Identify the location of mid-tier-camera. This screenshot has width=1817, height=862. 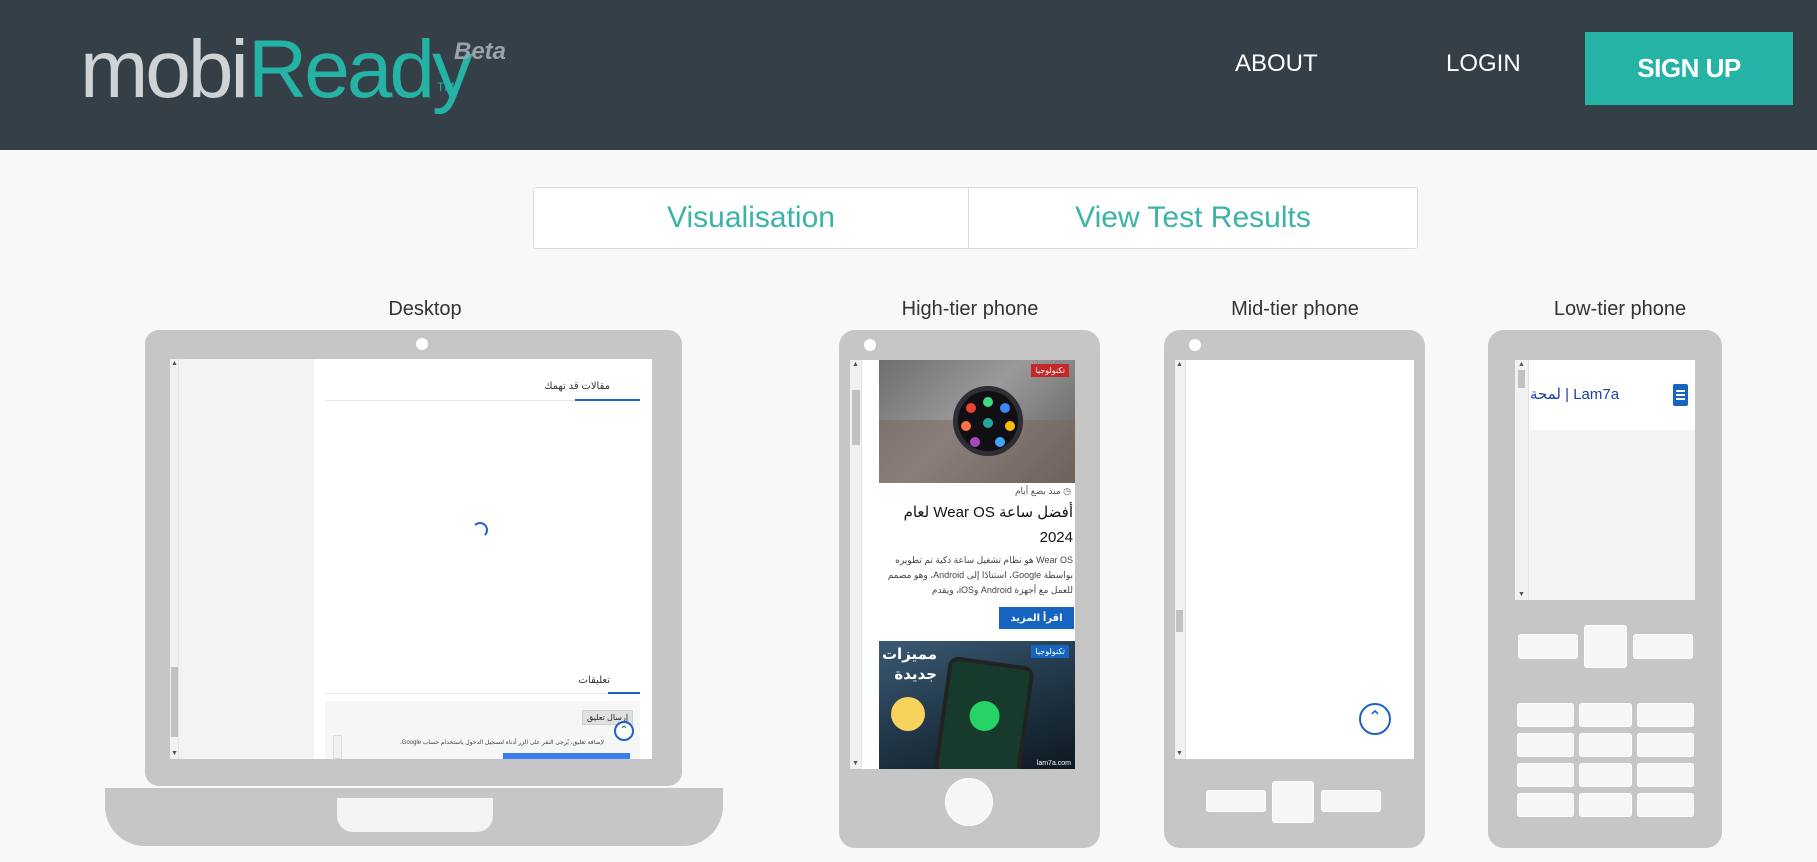
(1195, 345).